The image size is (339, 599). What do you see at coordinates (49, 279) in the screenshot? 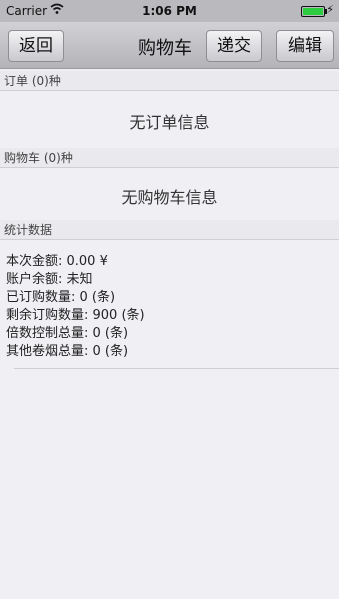
I see `stat-account-balance: 账户余额: 未知` at bounding box center [49, 279].